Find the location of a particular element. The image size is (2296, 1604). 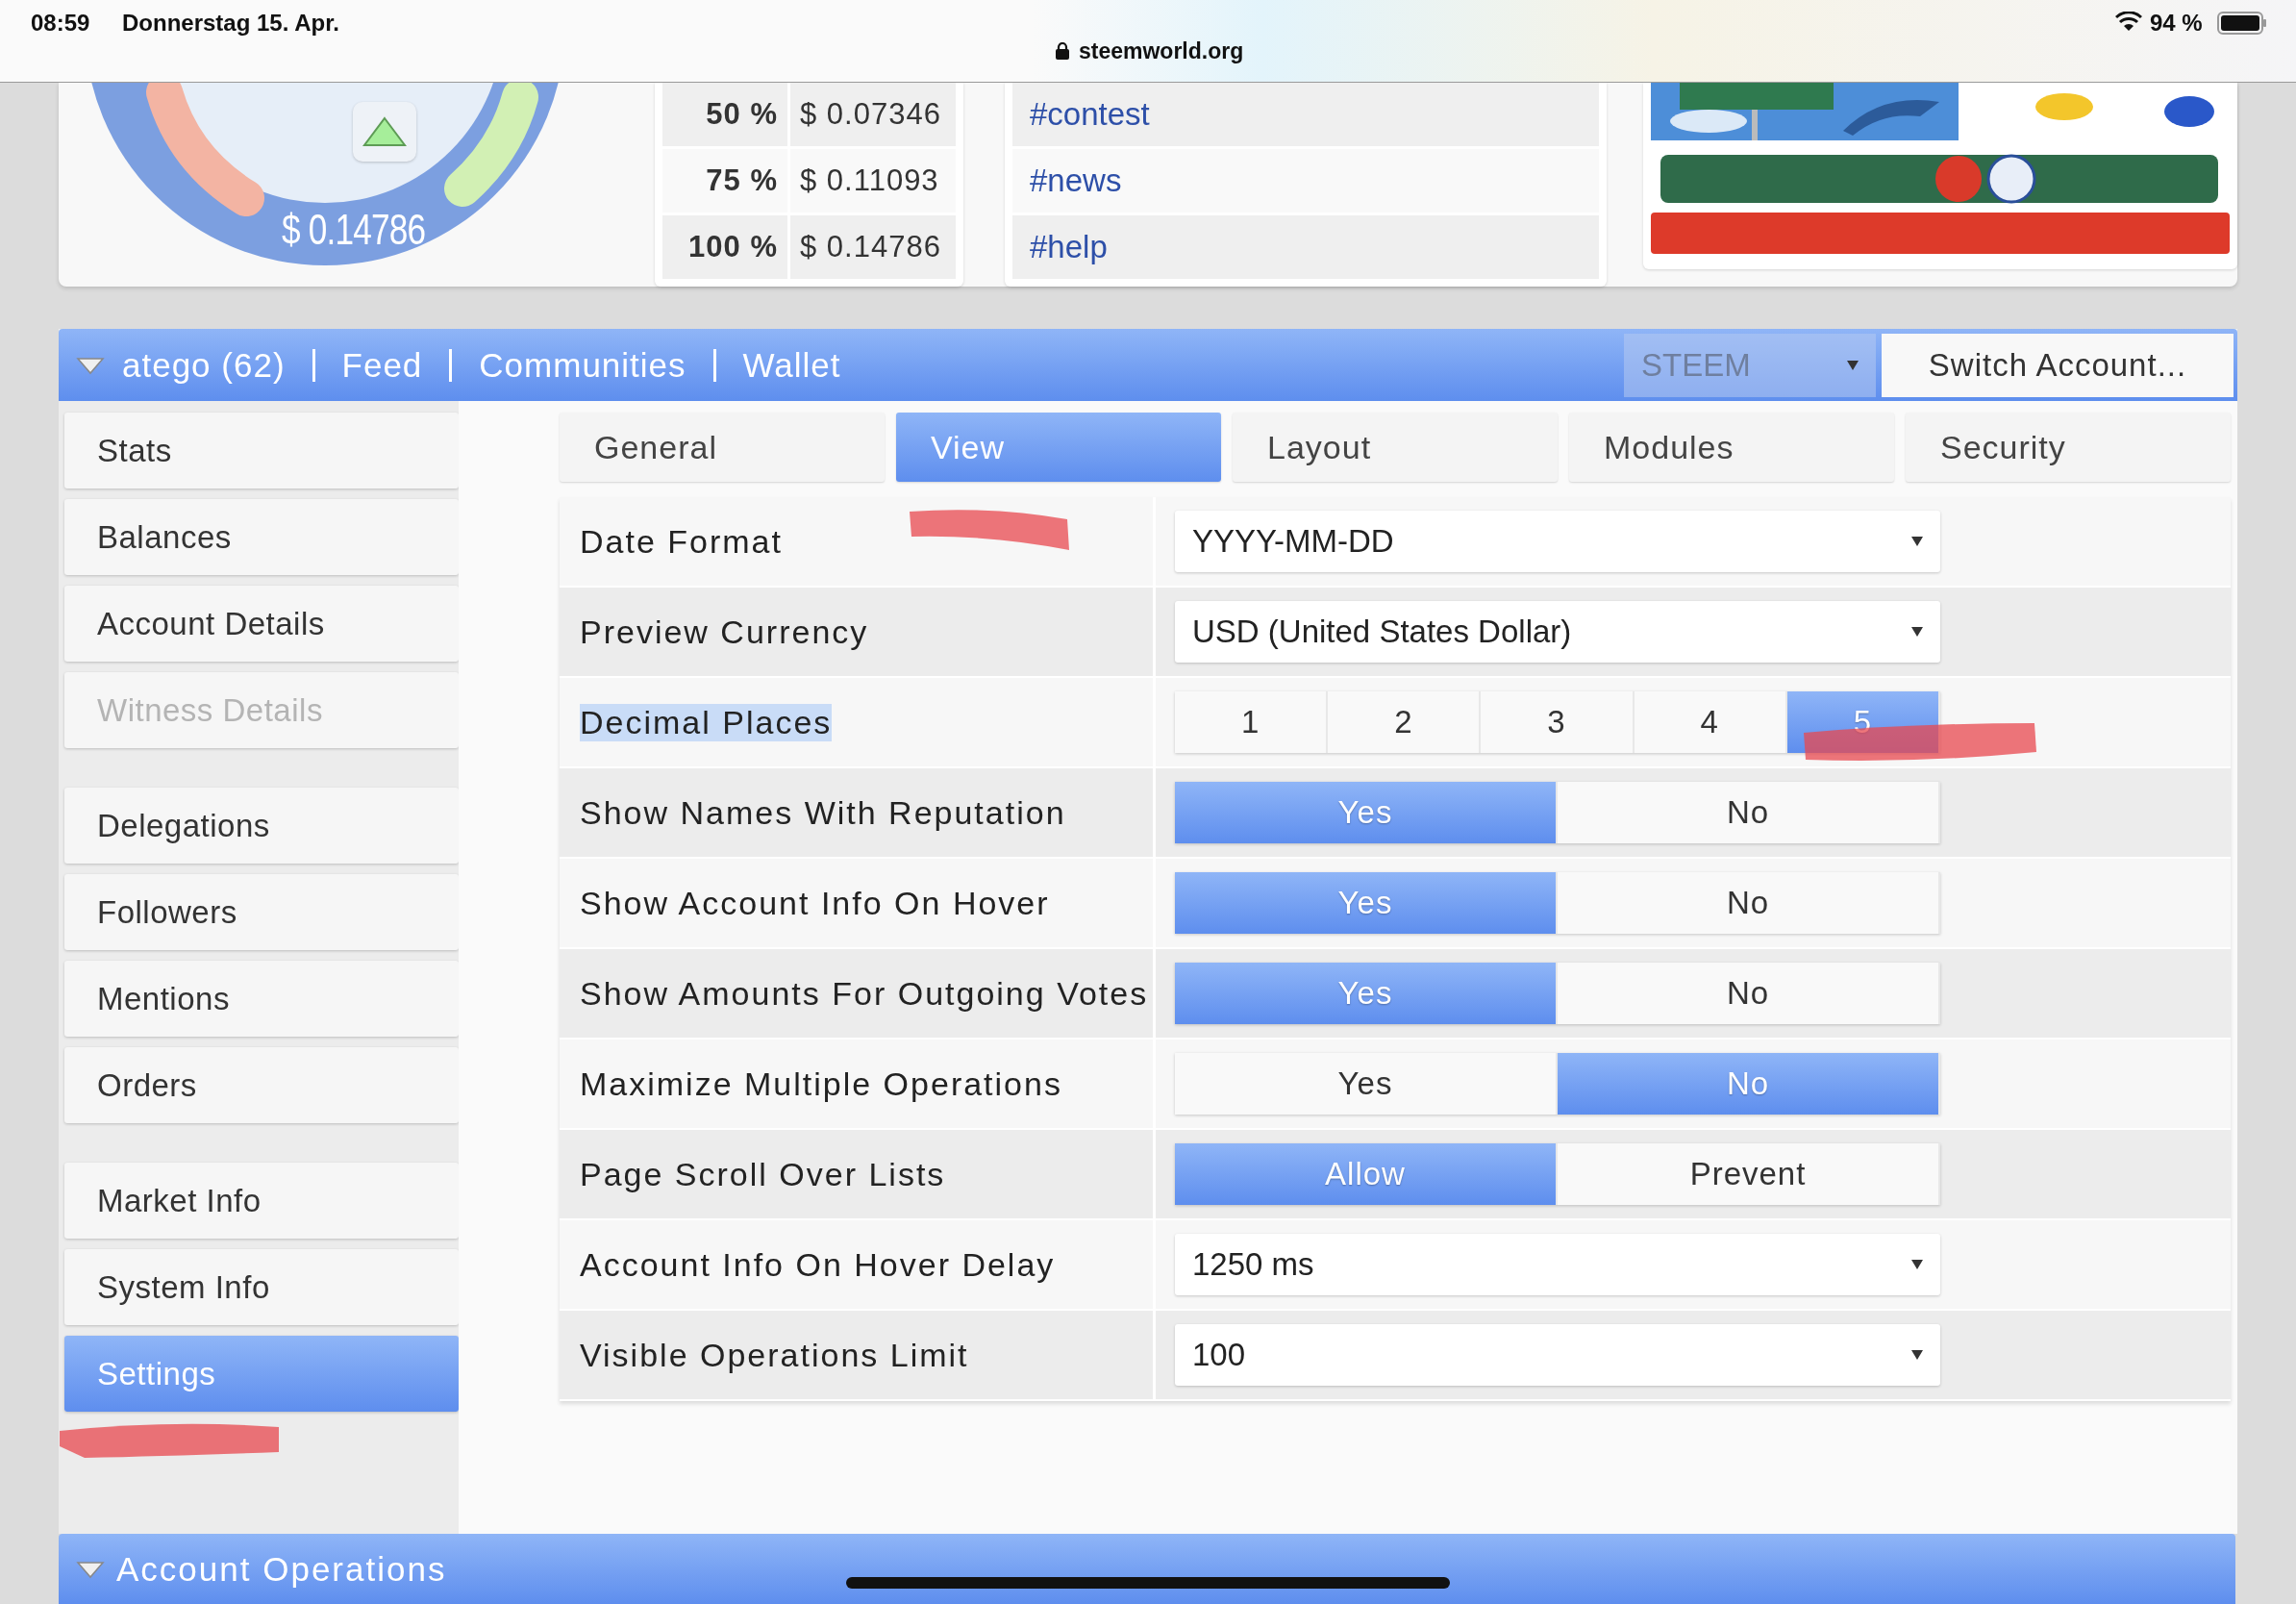

option-button: 3 is located at coordinates (1558, 722).